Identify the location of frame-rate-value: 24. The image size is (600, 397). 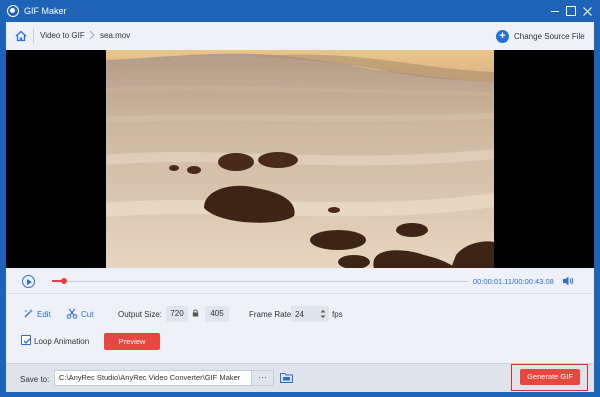
(299, 314).